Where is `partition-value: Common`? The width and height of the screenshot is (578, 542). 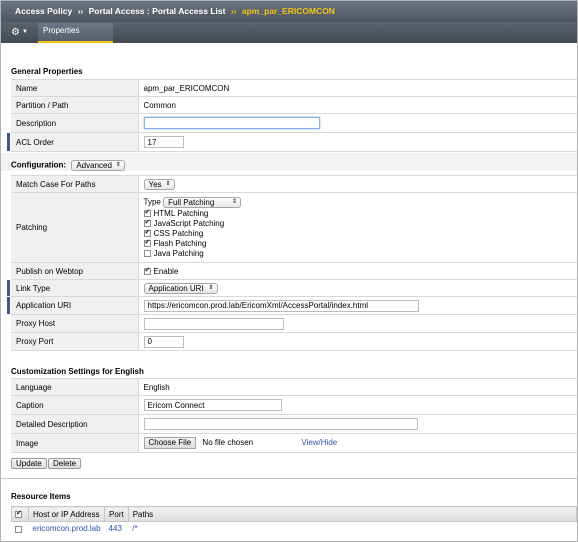
partition-value: Common is located at coordinates (357, 105).